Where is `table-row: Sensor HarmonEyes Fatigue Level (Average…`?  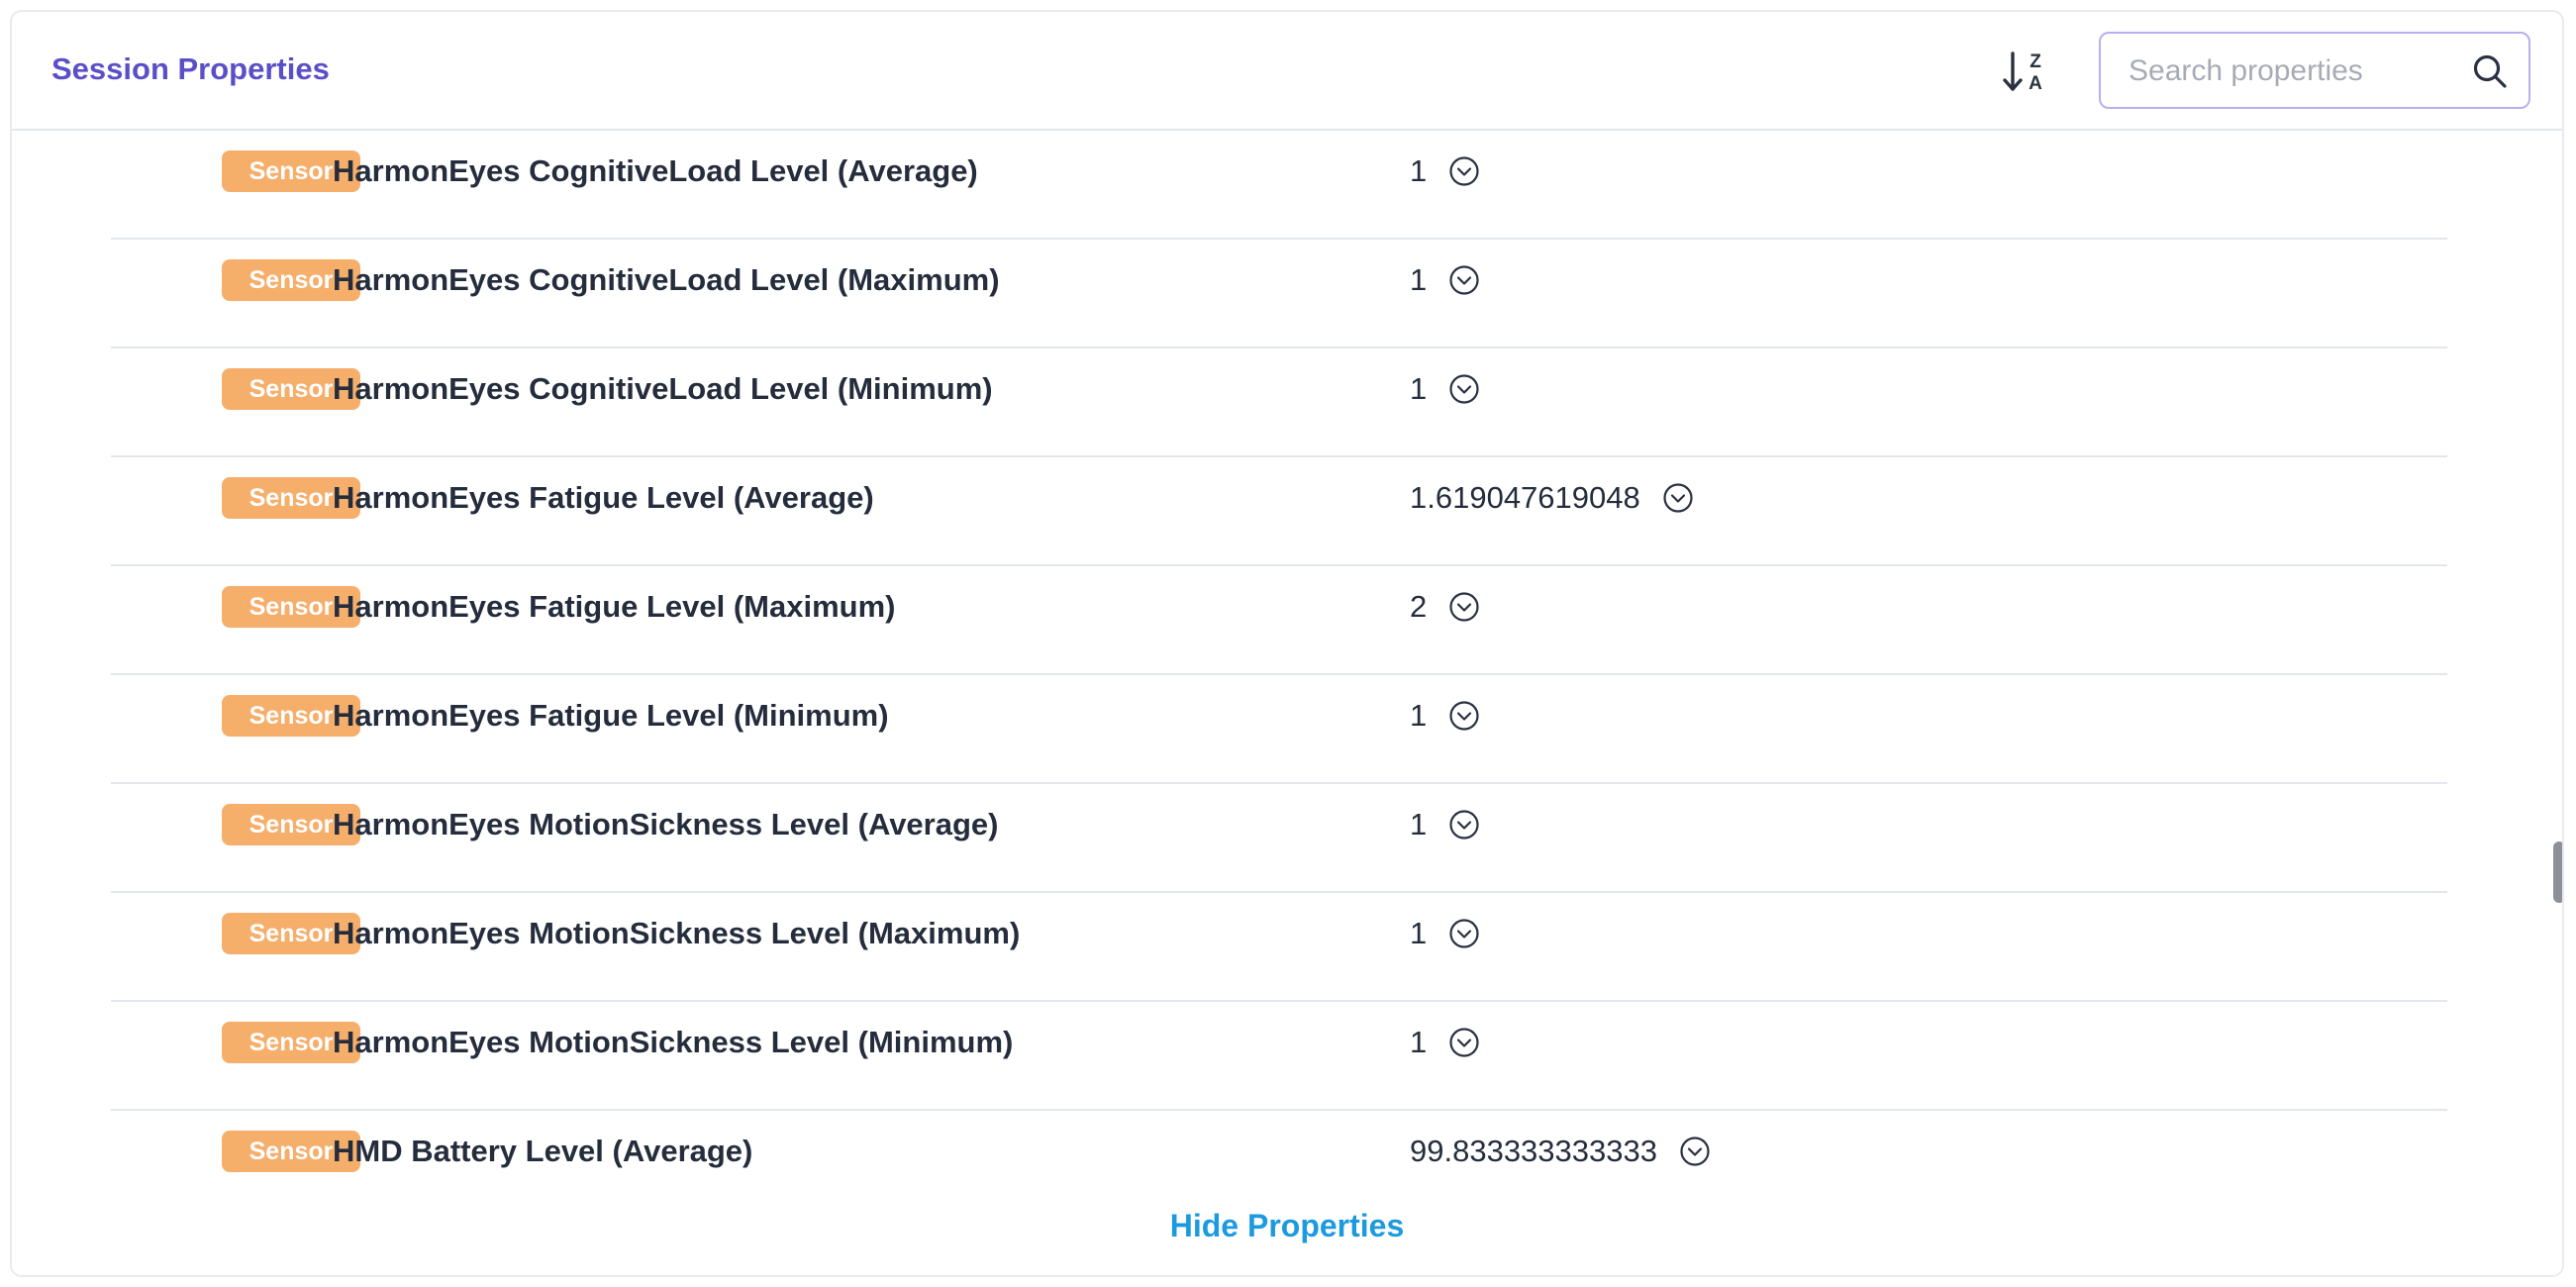
table-row: Sensor HarmonEyes Fatigue Level (Average… is located at coordinates (1279, 512).